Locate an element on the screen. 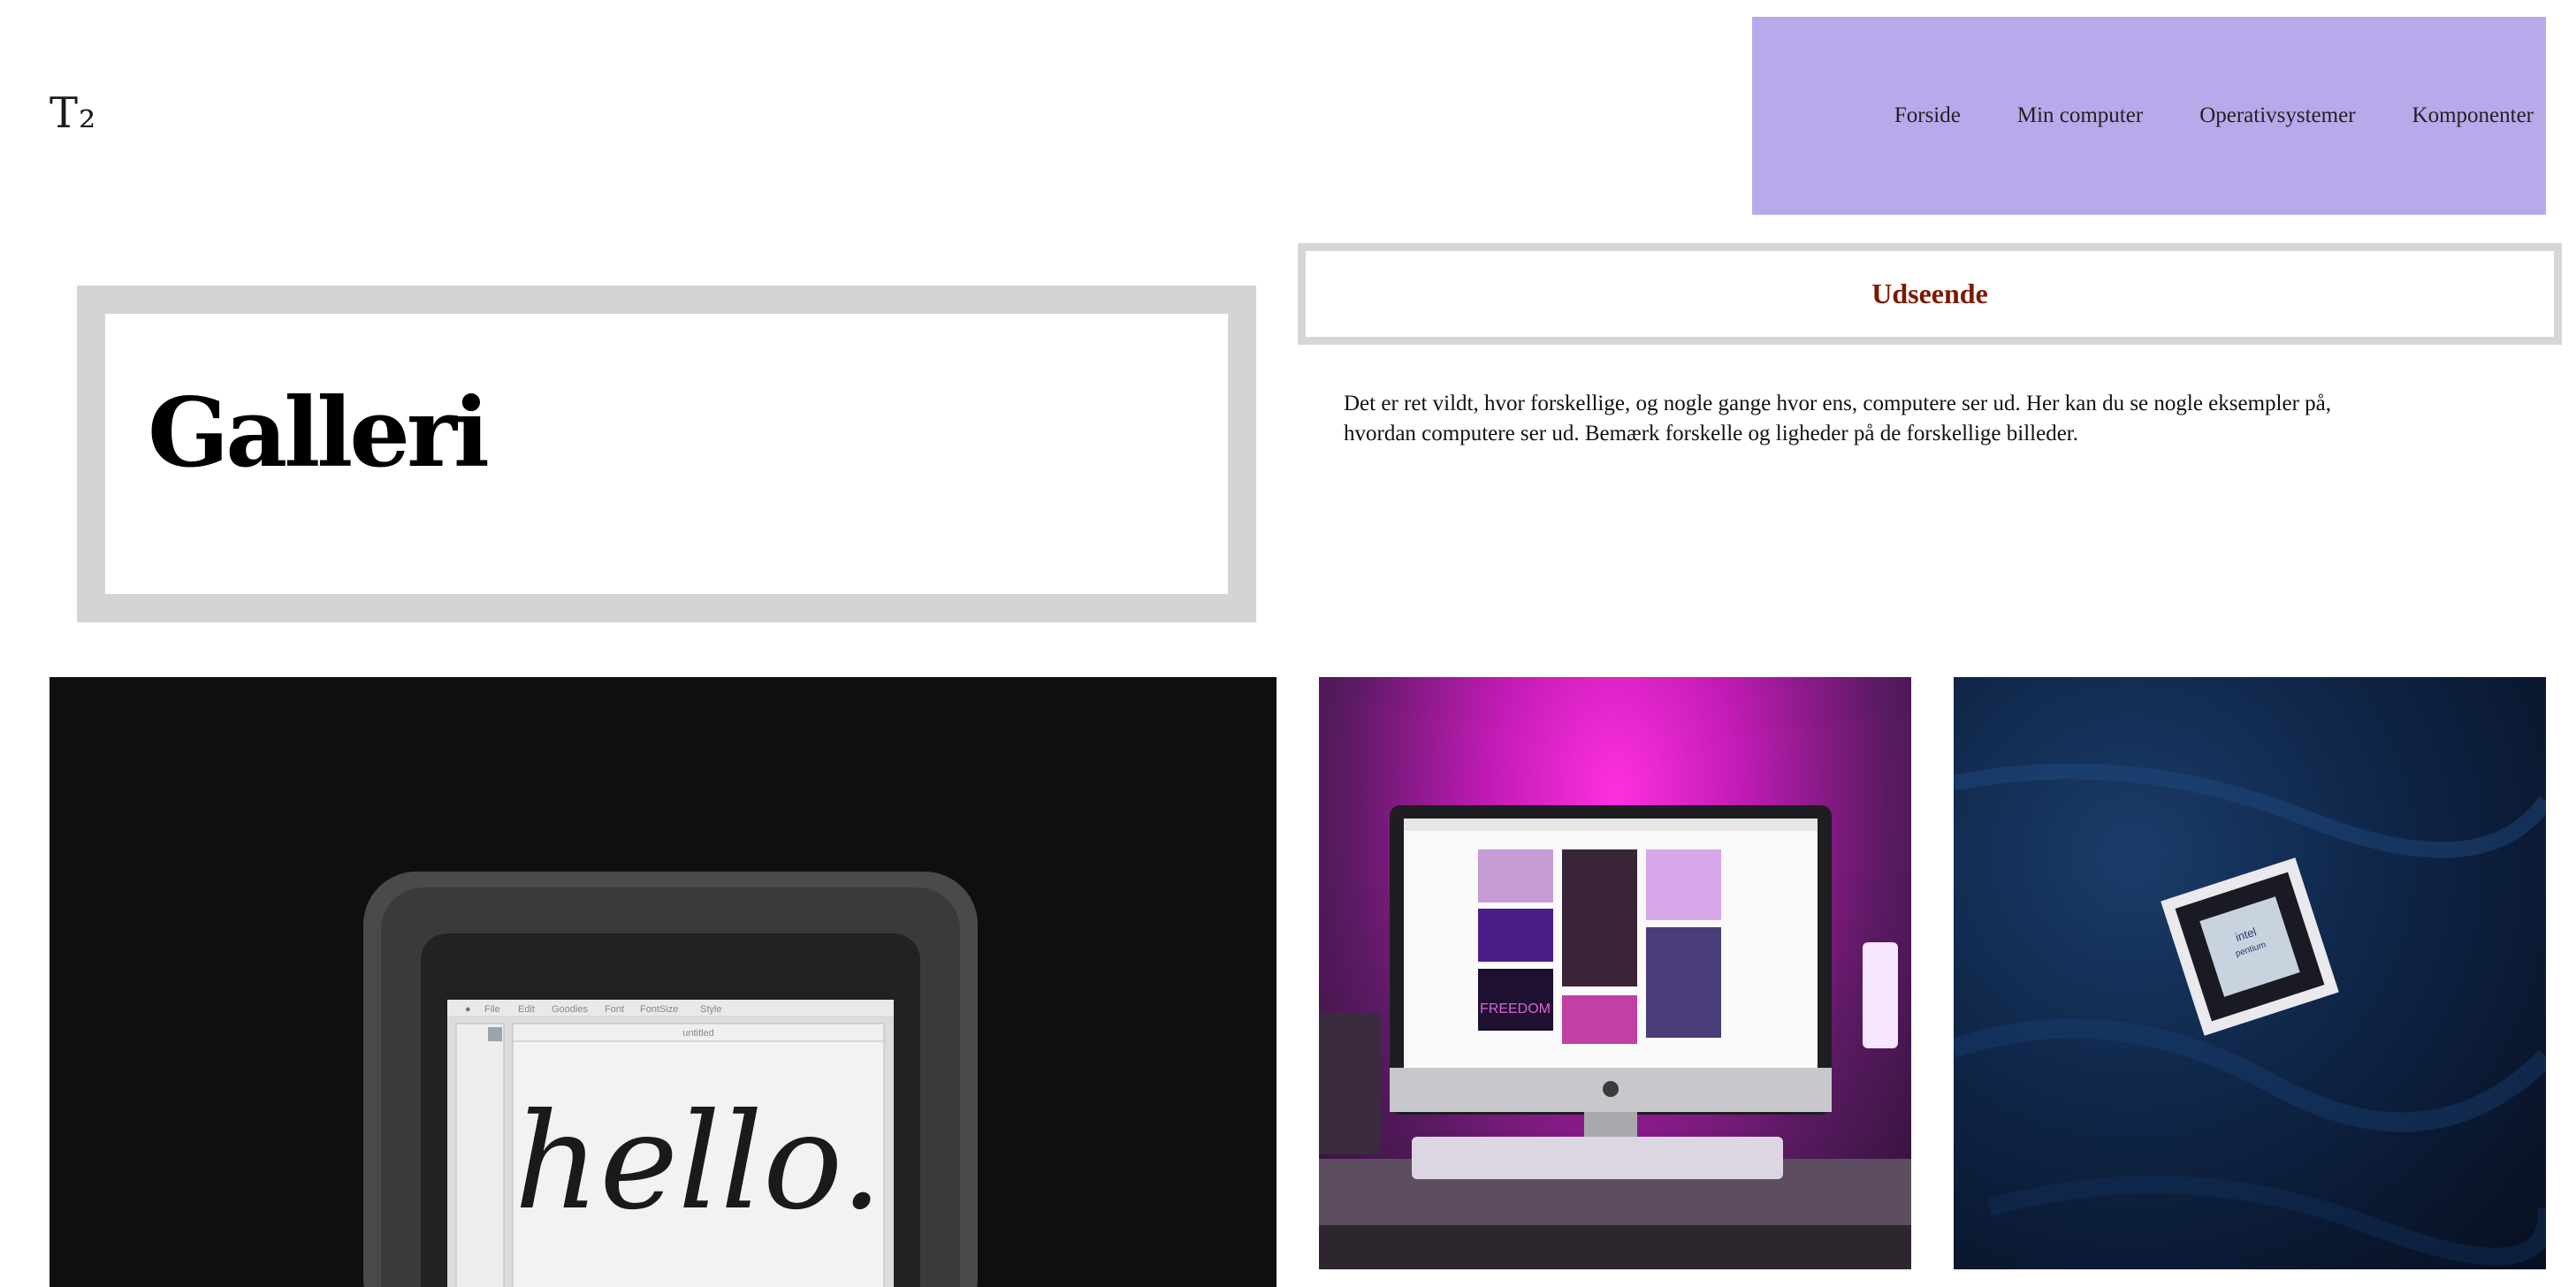 The image size is (2576, 1287). gallery-title-inner: Galleri is located at coordinates (666, 454).